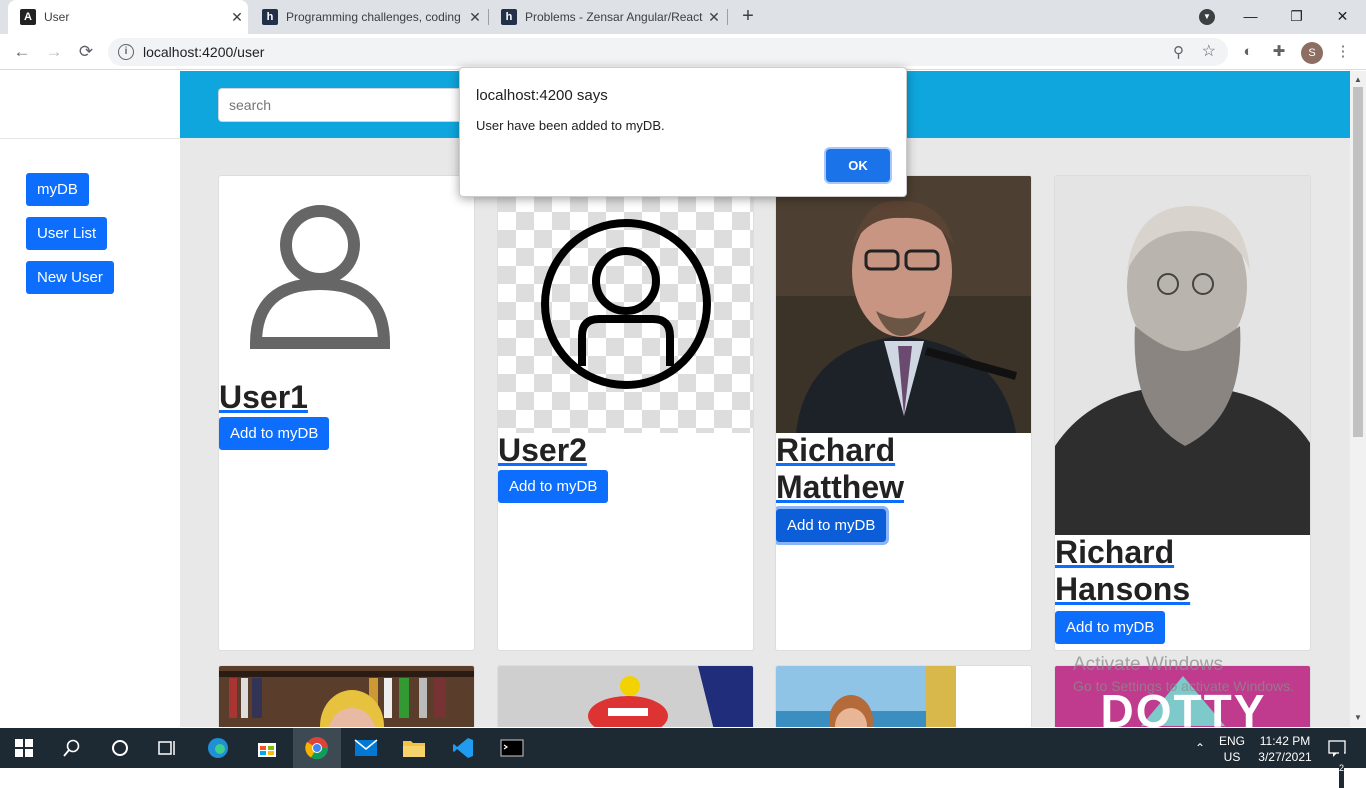 Image resolution: width=1366 pixels, height=788 pixels. I want to click on dialog-title: localhost:4200 says, so click(542, 95).